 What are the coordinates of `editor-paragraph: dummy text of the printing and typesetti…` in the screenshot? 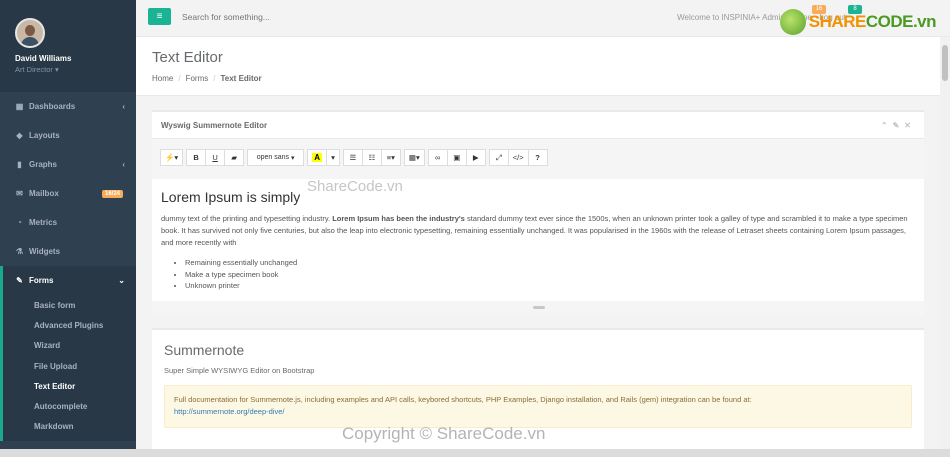 It's located at (538, 231).